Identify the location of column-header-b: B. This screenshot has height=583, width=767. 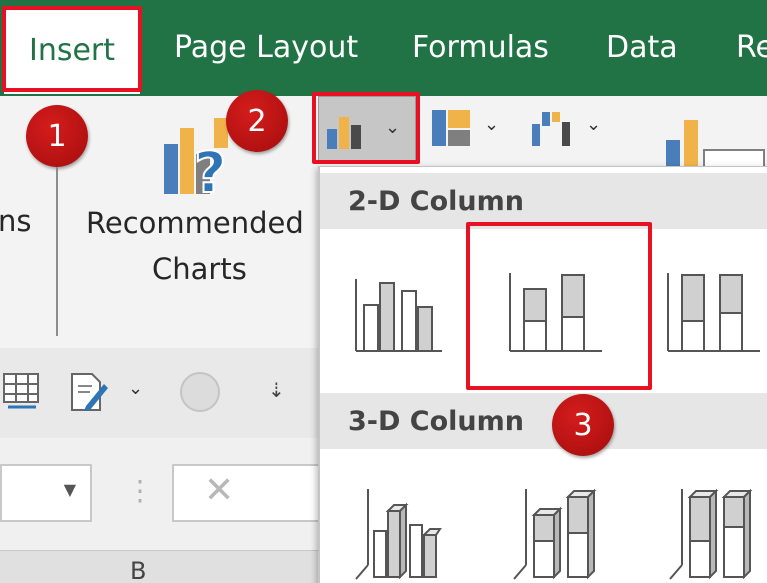
(138, 570).